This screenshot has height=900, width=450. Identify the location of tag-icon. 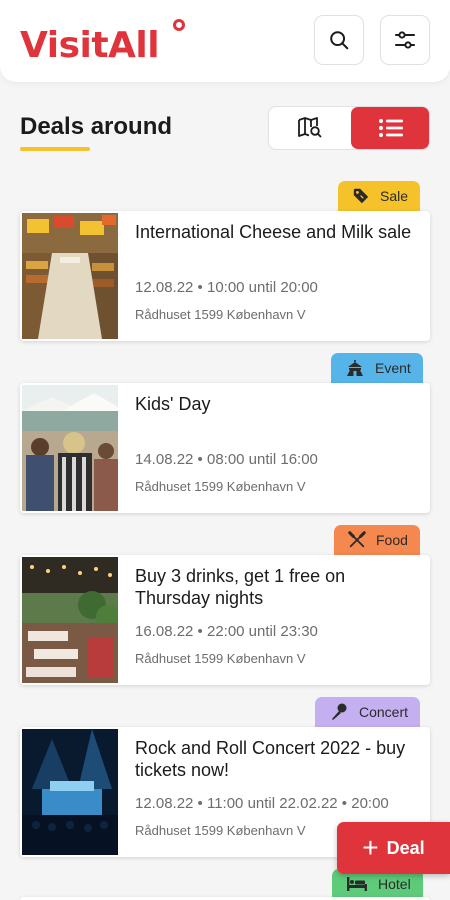
(361, 196).